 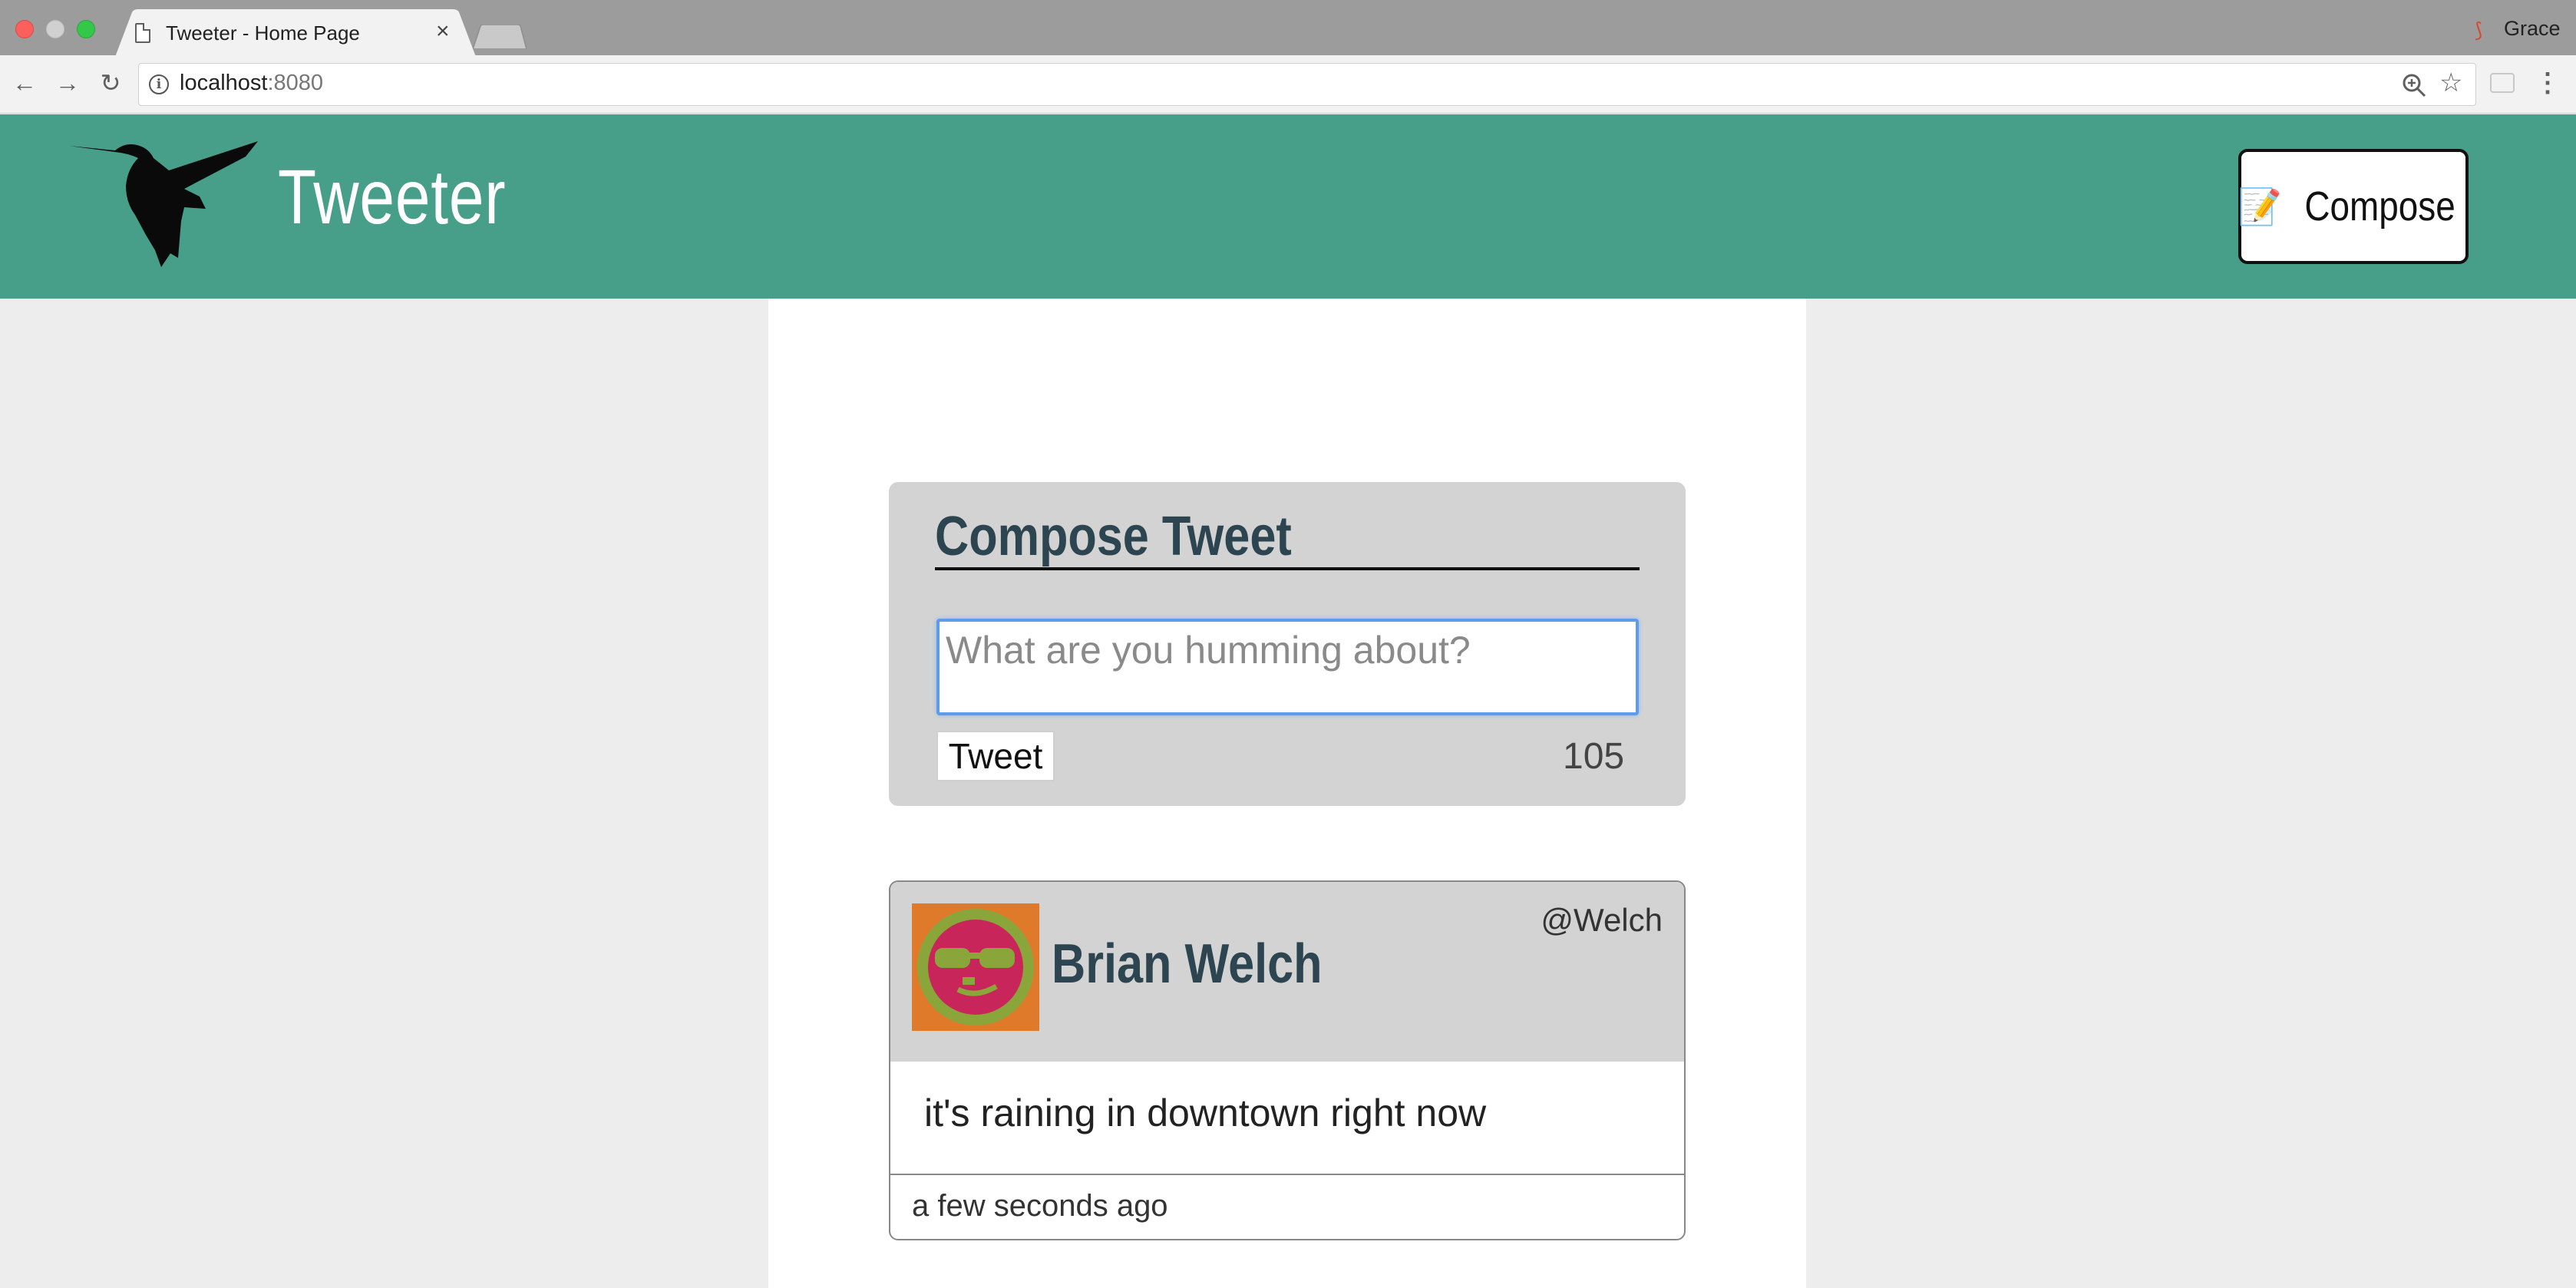 What do you see at coordinates (1040, 1206) in the screenshot?
I see `tweet-timestamp: a few seconds ago` at bounding box center [1040, 1206].